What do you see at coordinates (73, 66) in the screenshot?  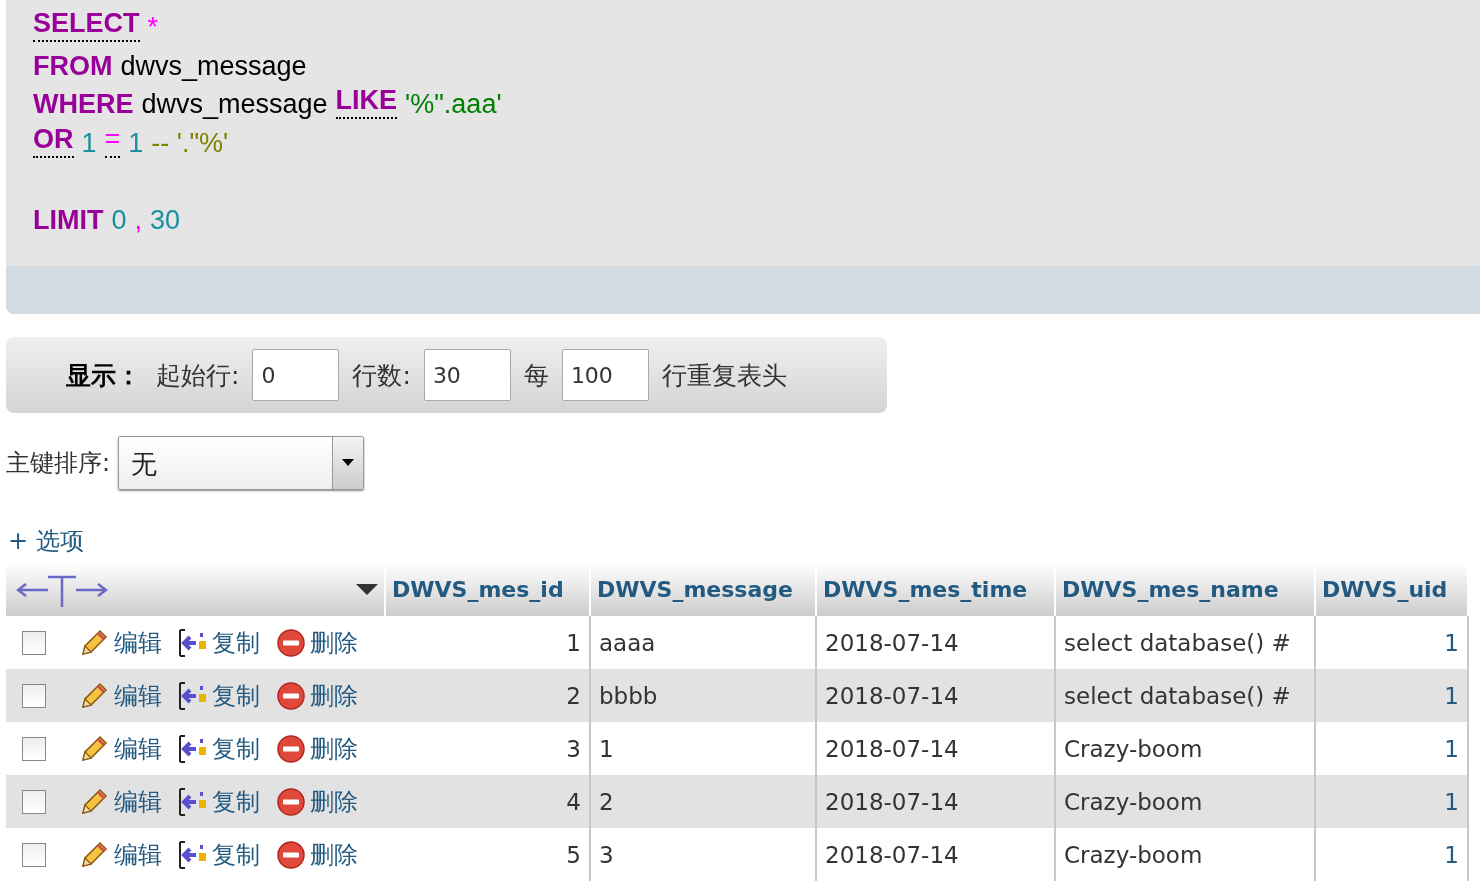 I see `sql-token: FROM` at bounding box center [73, 66].